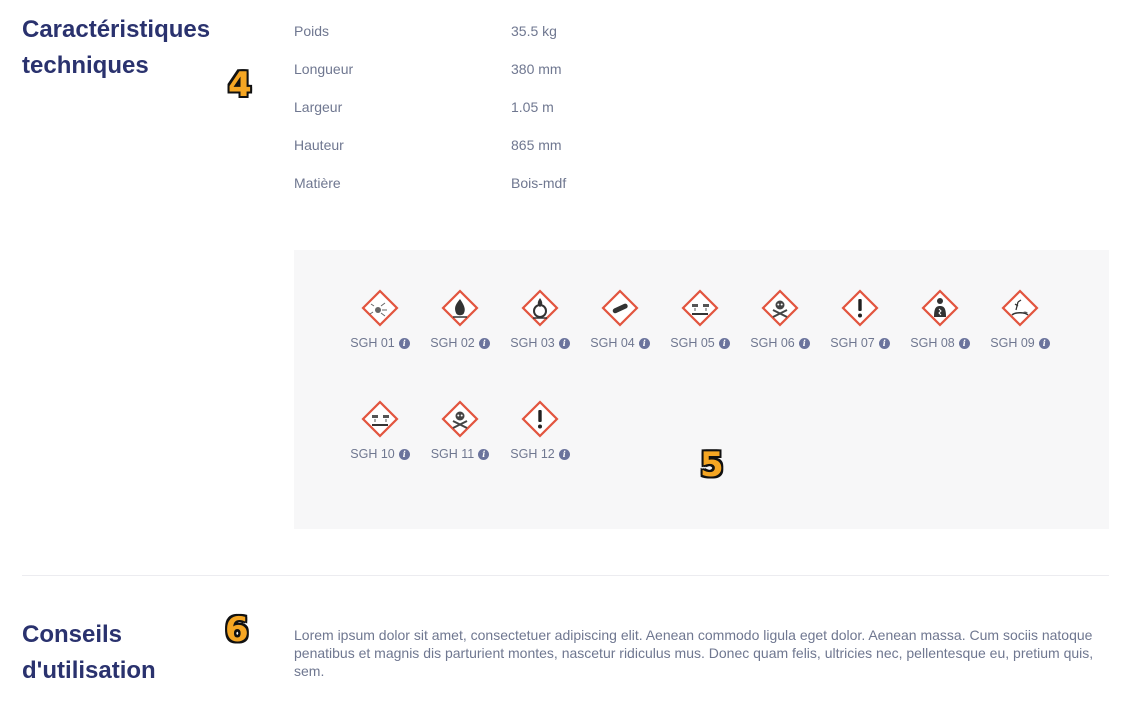 This screenshot has width=1134, height=705. I want to click on hazard-code-label: SGH 06 i, so click(780, 343).